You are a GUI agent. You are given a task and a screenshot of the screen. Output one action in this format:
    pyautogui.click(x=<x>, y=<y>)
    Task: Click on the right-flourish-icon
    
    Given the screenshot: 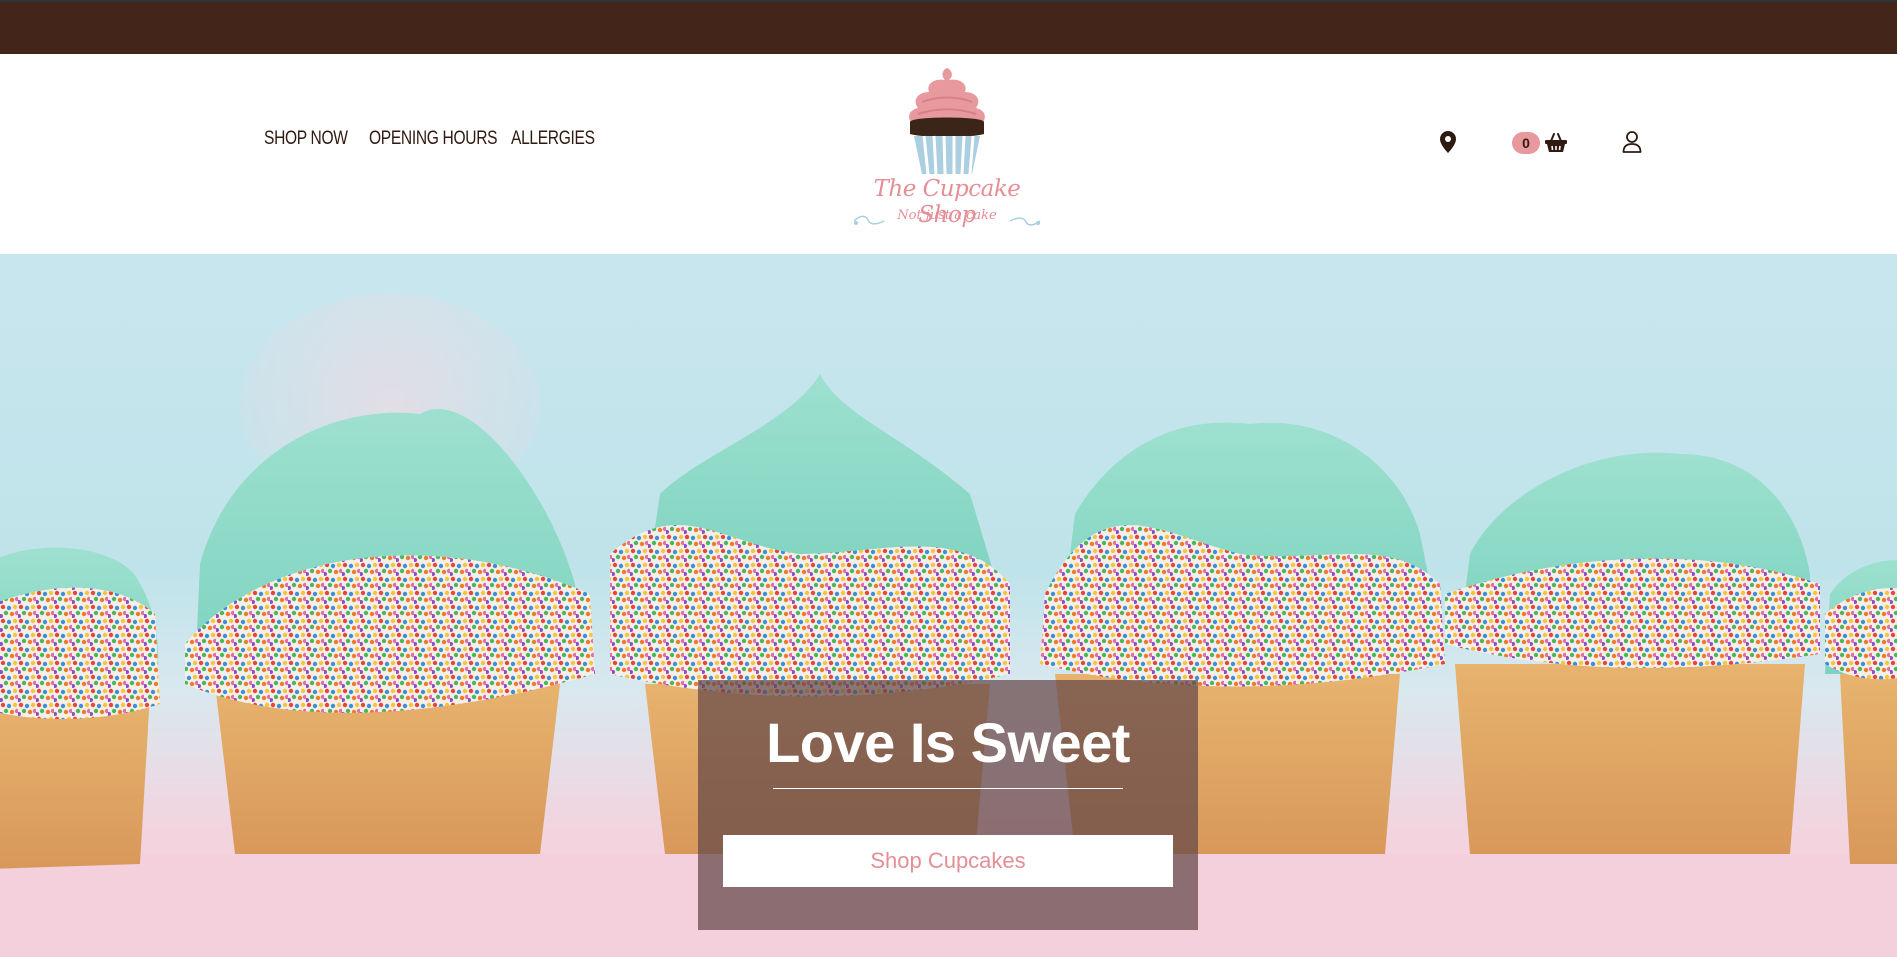 What is the action you would take?
    pyautogui.click(x=1025, y=221)
    